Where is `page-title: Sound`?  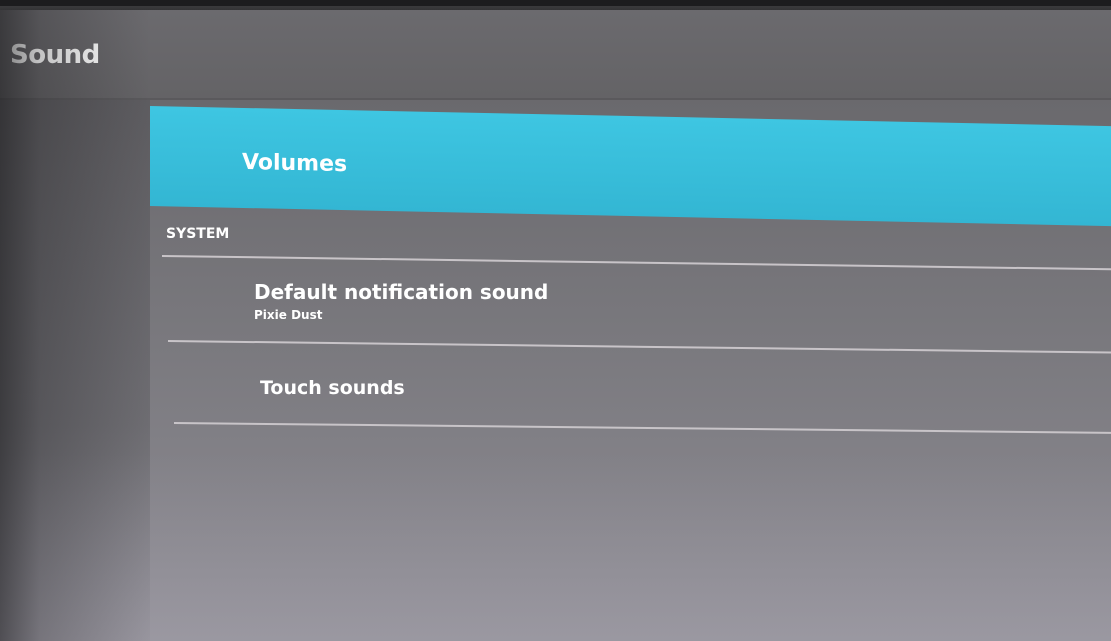 page-title: Sound is located at coordinates (55, 55).